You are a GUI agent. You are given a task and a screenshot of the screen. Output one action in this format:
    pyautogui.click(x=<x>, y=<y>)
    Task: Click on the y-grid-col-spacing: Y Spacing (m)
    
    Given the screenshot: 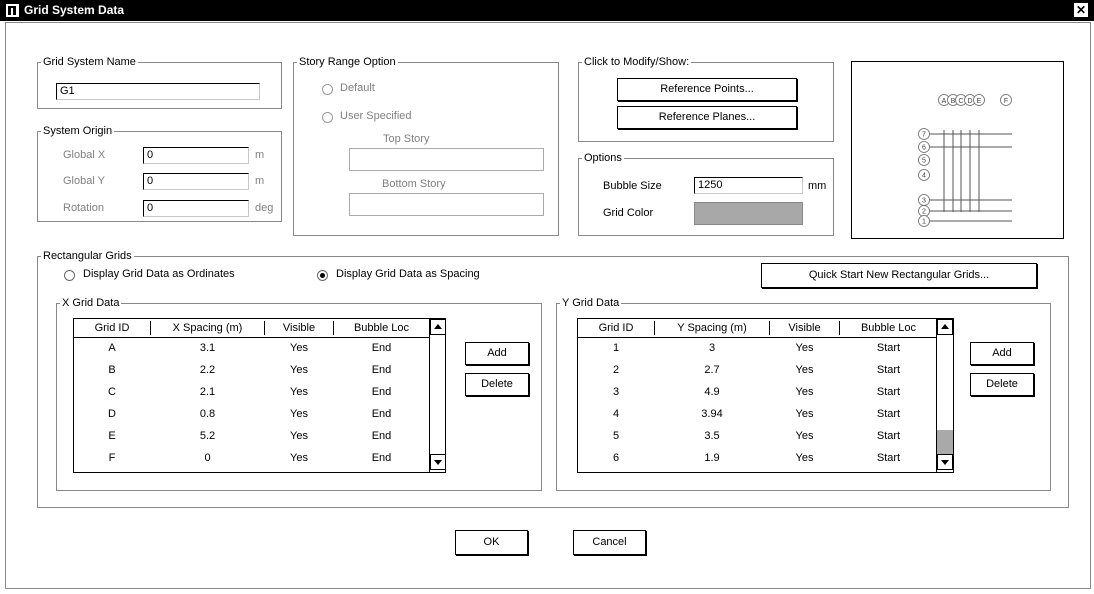 What is the action you would take?
    pyautogui.click(x=712, y=328)
    